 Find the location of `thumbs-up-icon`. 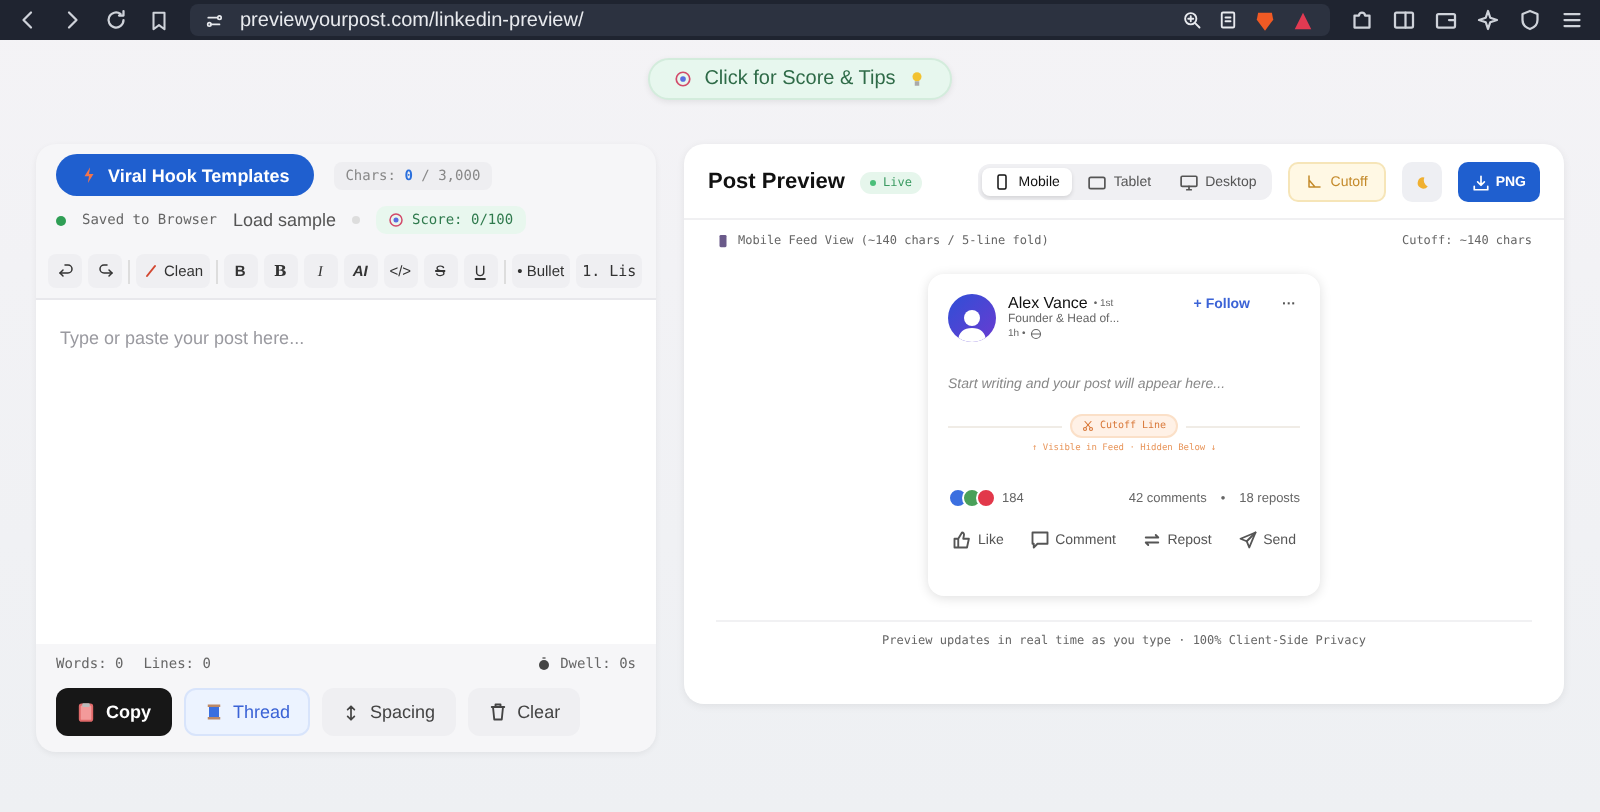

thumbs-up-icon is located at coordinates (962, 540).